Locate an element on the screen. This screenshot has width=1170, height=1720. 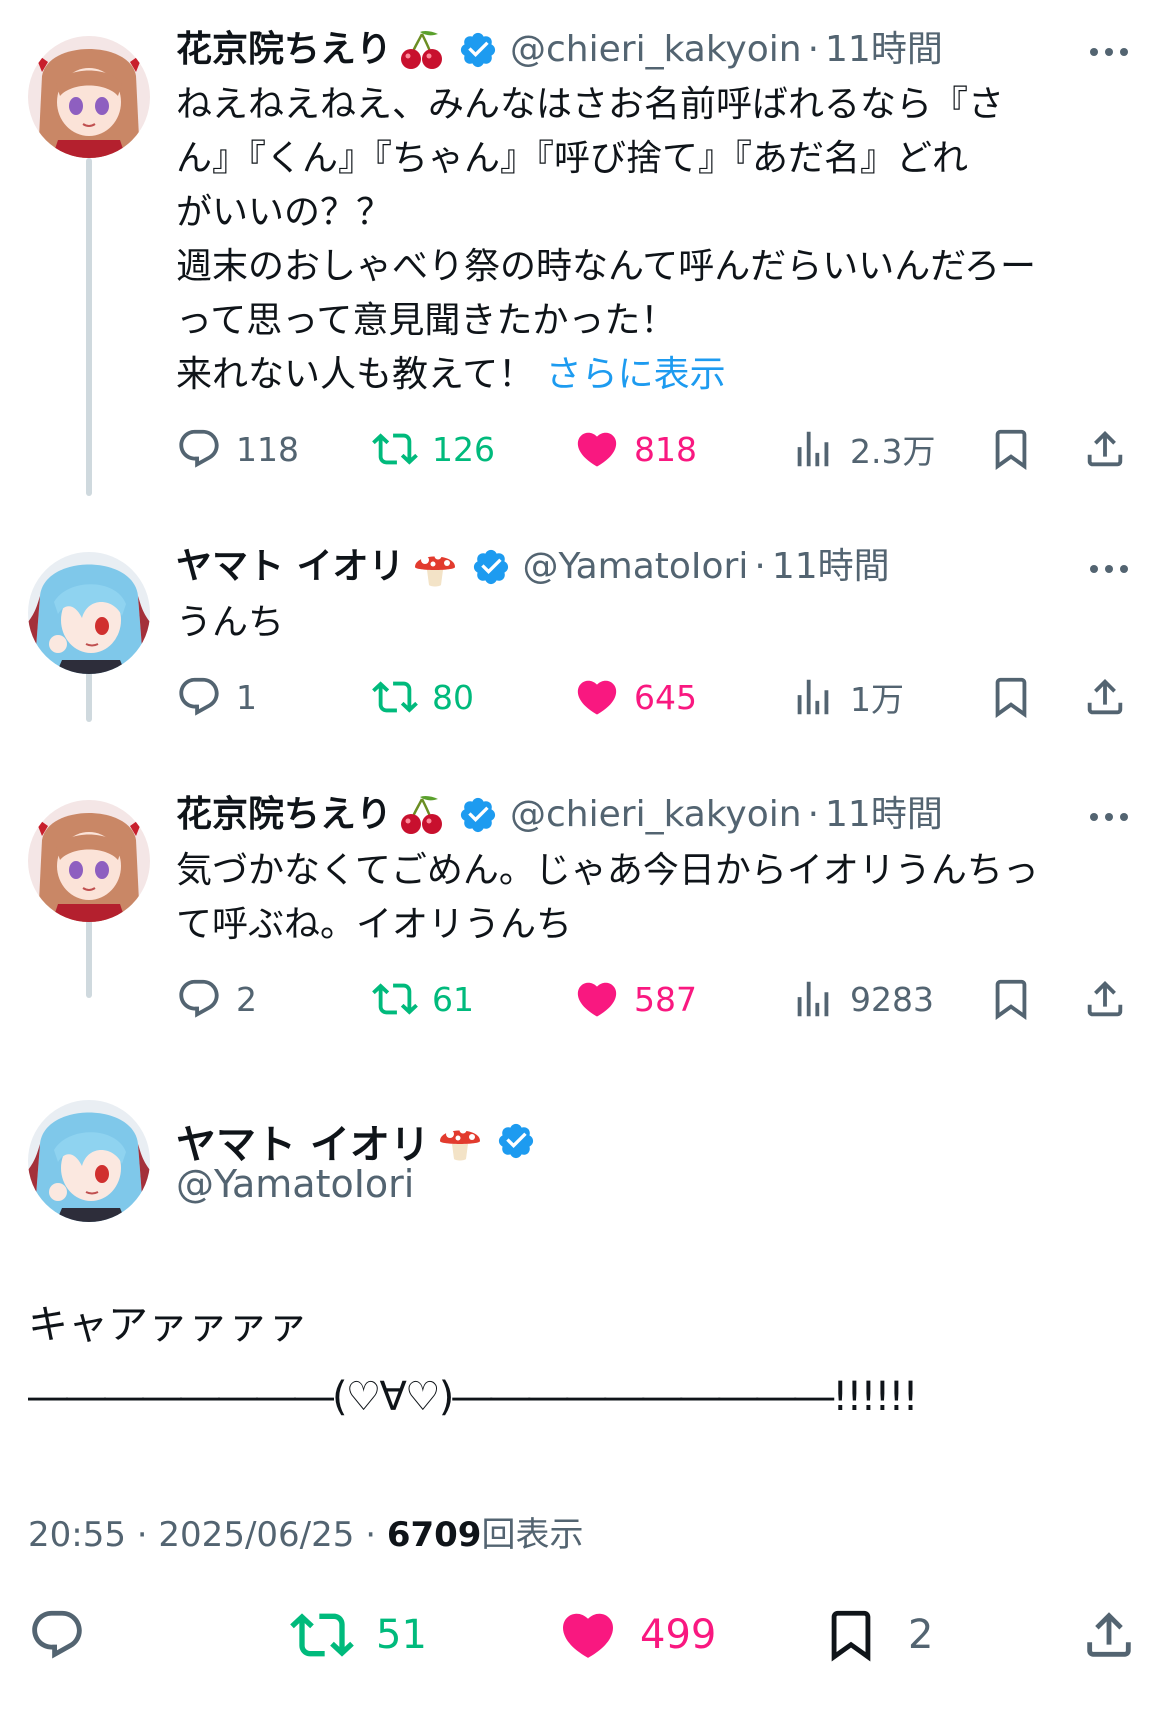
views-label: 回表示 is located at coordinates (532, 1535).